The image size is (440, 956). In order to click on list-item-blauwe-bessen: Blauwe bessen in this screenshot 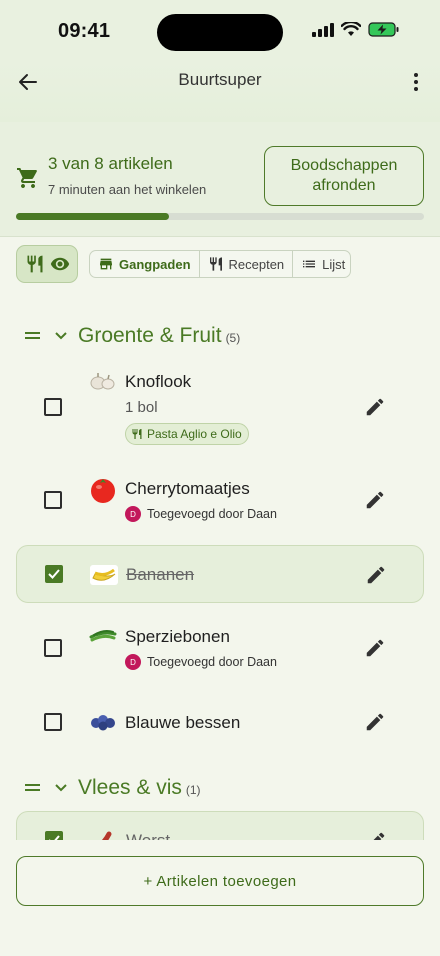, I will do `click(220, 723)`.